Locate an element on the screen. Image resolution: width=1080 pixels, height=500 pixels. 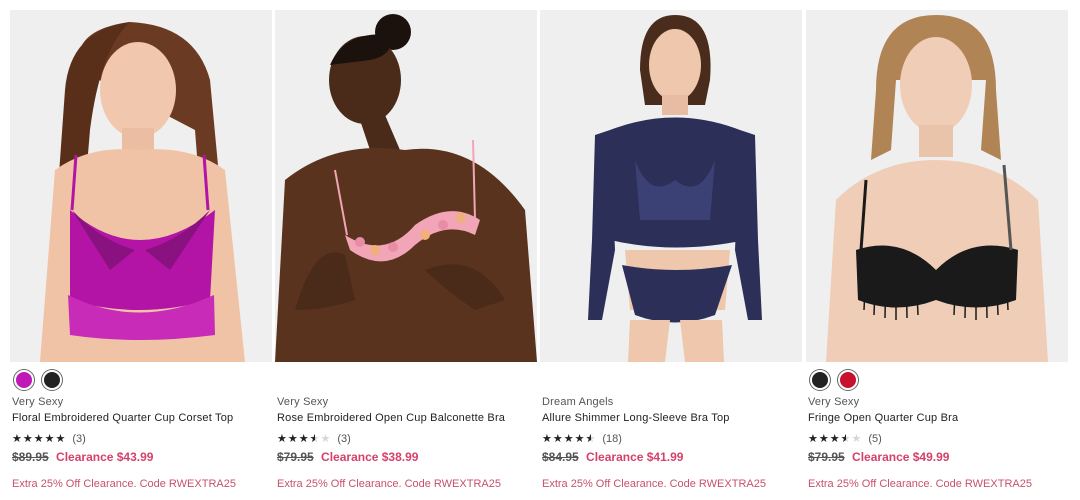
review-count: (18) is located at coordinates (612, 439).